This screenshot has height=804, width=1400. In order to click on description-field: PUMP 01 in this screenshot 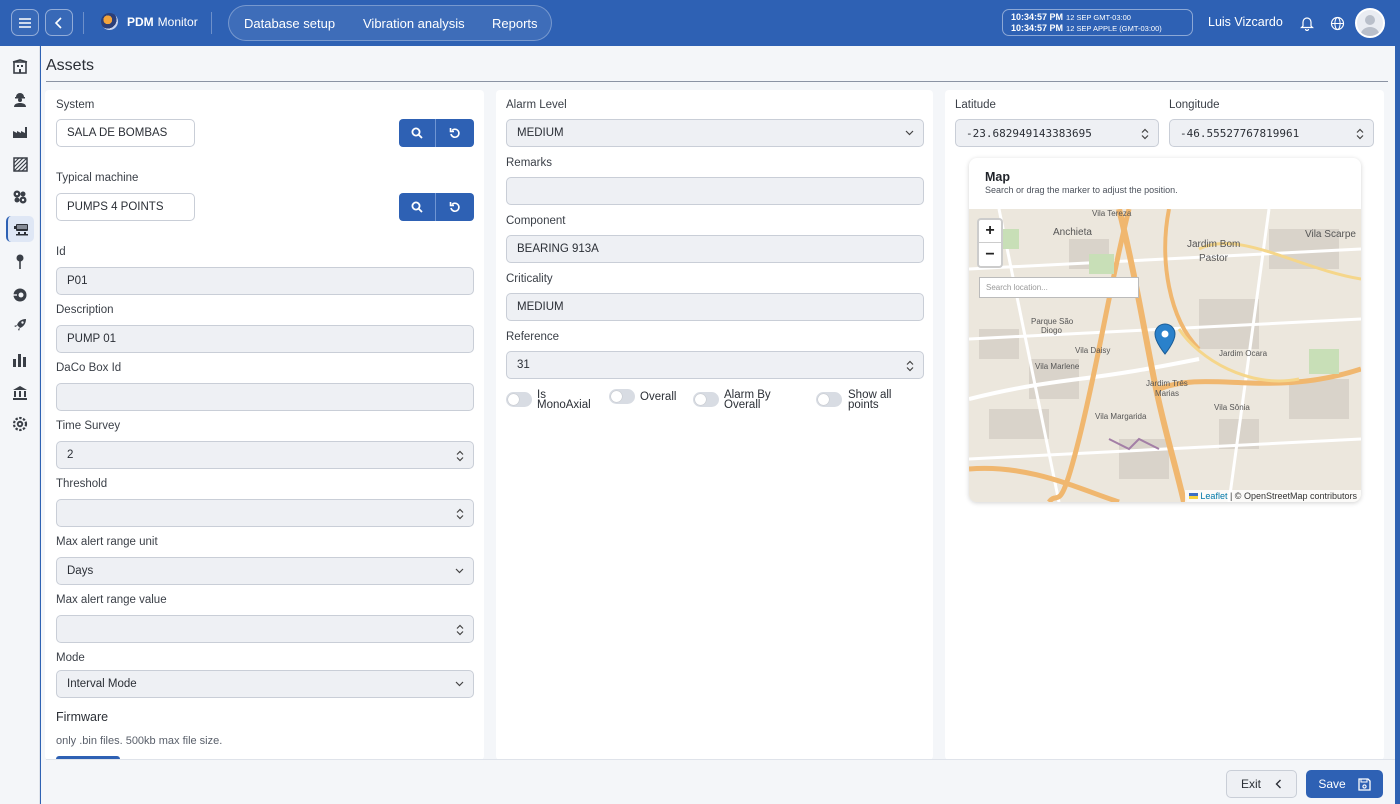, I will do `click(265, 339)`.